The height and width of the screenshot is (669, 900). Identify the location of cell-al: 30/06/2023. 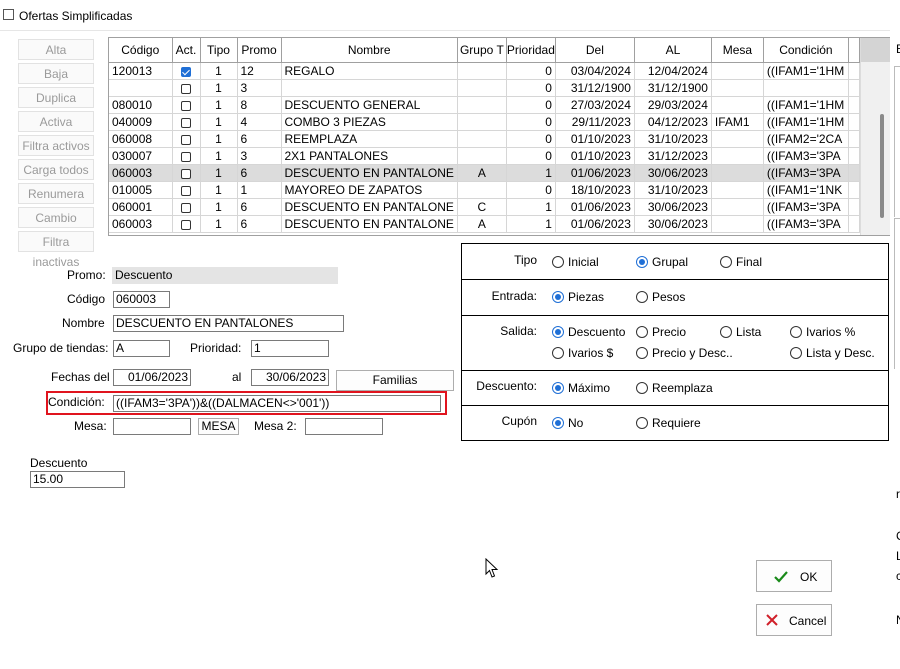
(673, 173).